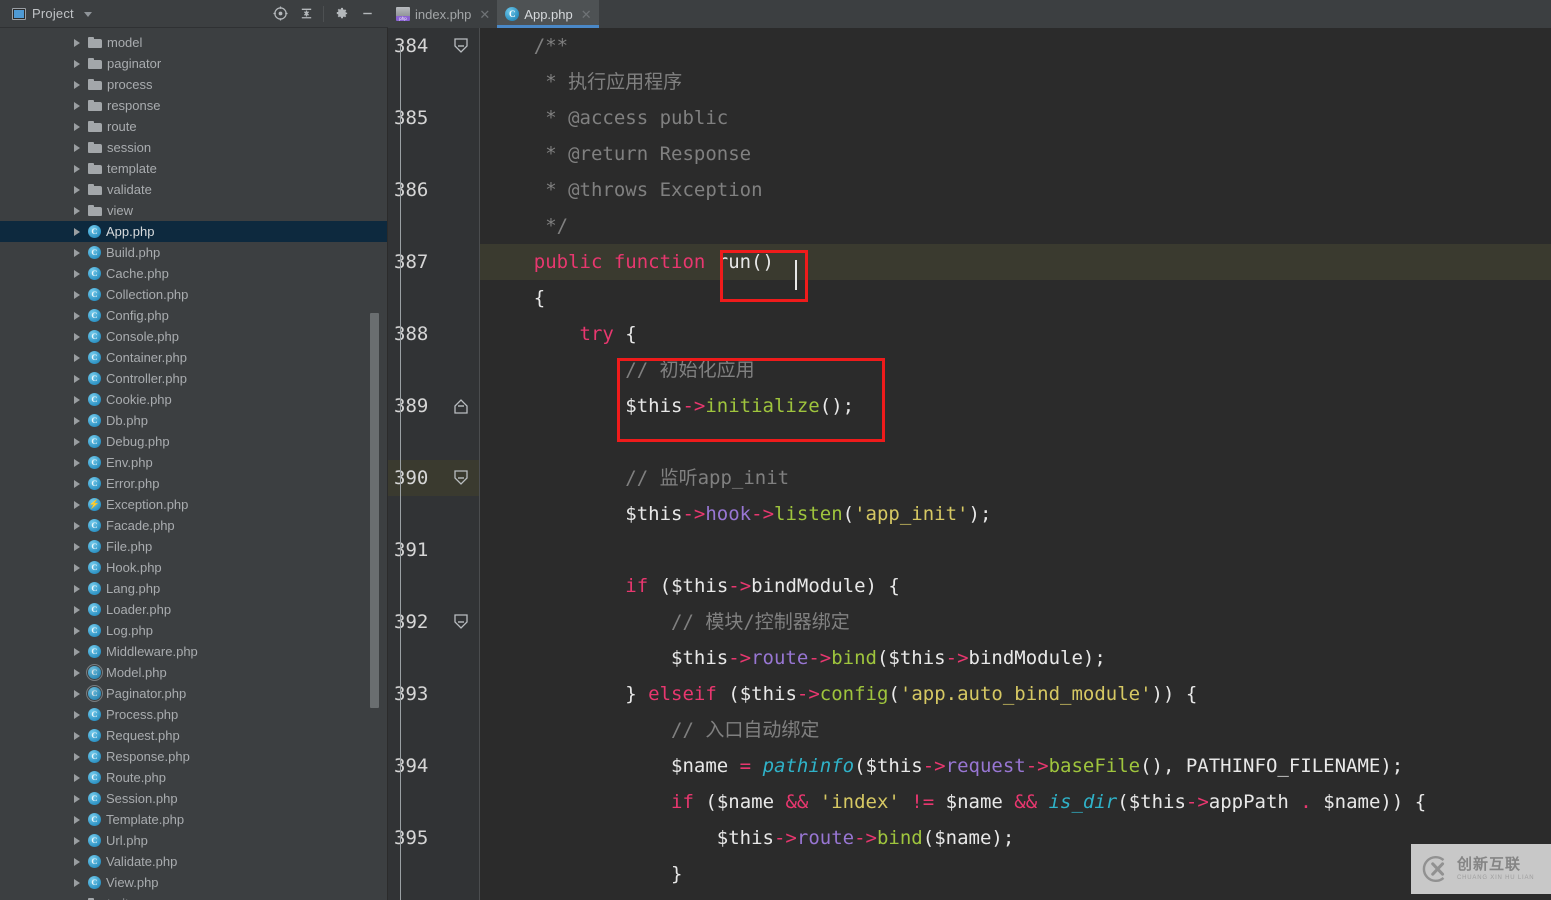  I want to click on editor-tab-index-php: php index.php ✕, so click(443, 14).